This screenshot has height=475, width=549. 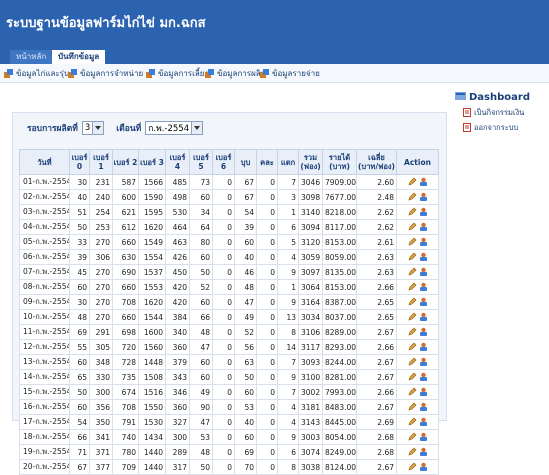 I want to click on value-cell: 530, so click(x=177, y=212).